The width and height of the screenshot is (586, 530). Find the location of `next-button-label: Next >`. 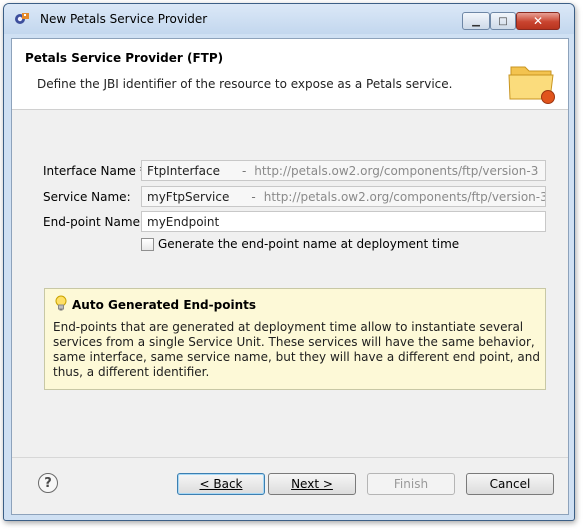

next-button-label: Next > is located at coordinates (312, 484).